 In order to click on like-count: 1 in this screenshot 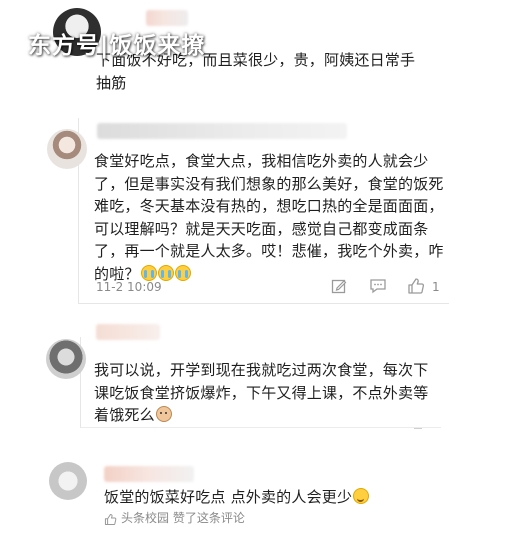, I will do `click(436, 287)`.